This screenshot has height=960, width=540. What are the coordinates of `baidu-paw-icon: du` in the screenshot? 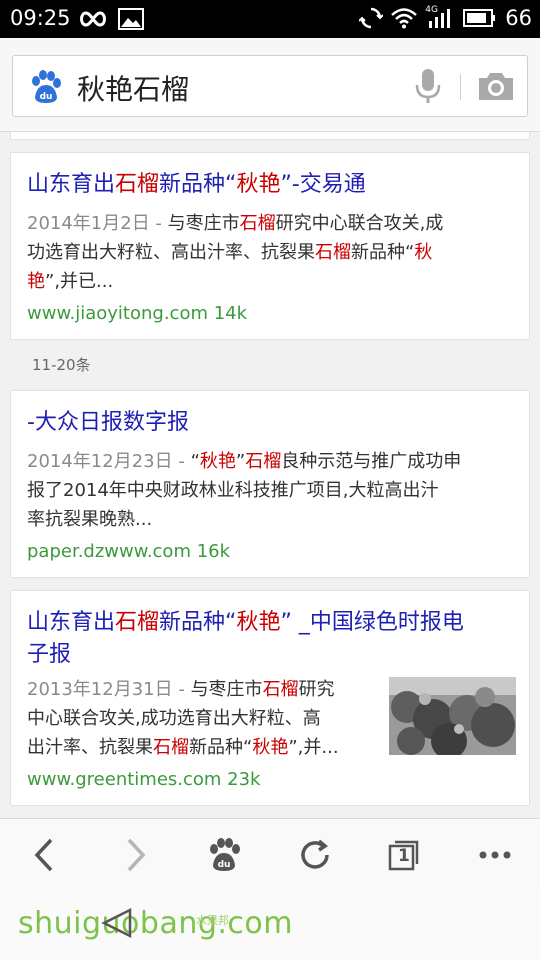 It's located at (46, 86).